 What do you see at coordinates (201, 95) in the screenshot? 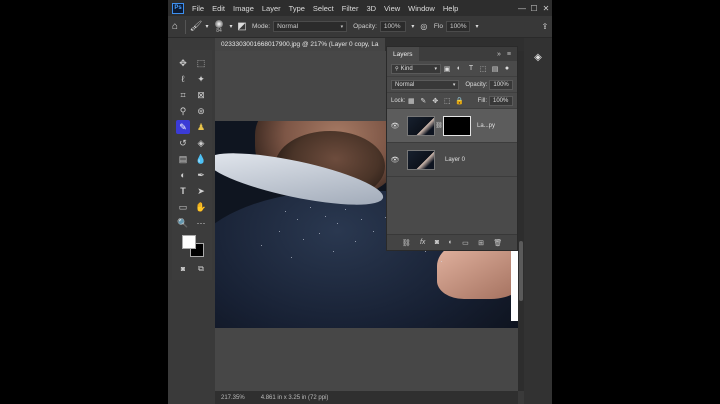
I see `frame-icon: ⊠` at bounding box center [201, 95].